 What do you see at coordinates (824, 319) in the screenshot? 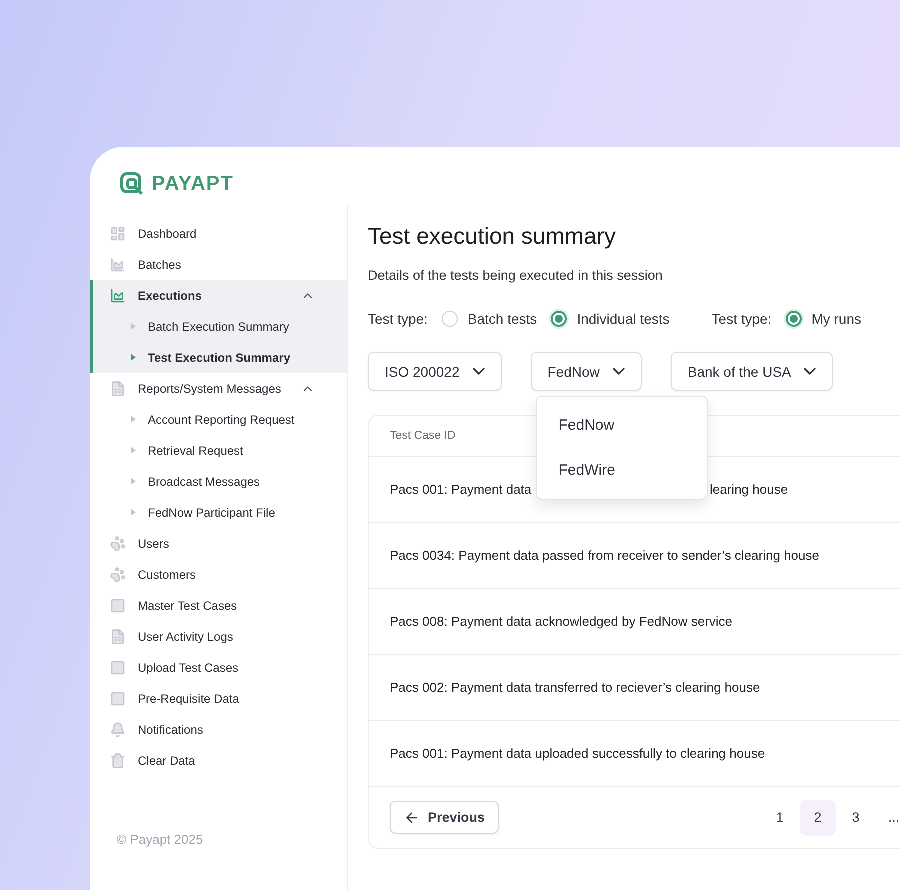
I see `radio-option: My runs` at bounding box center [824, 319].